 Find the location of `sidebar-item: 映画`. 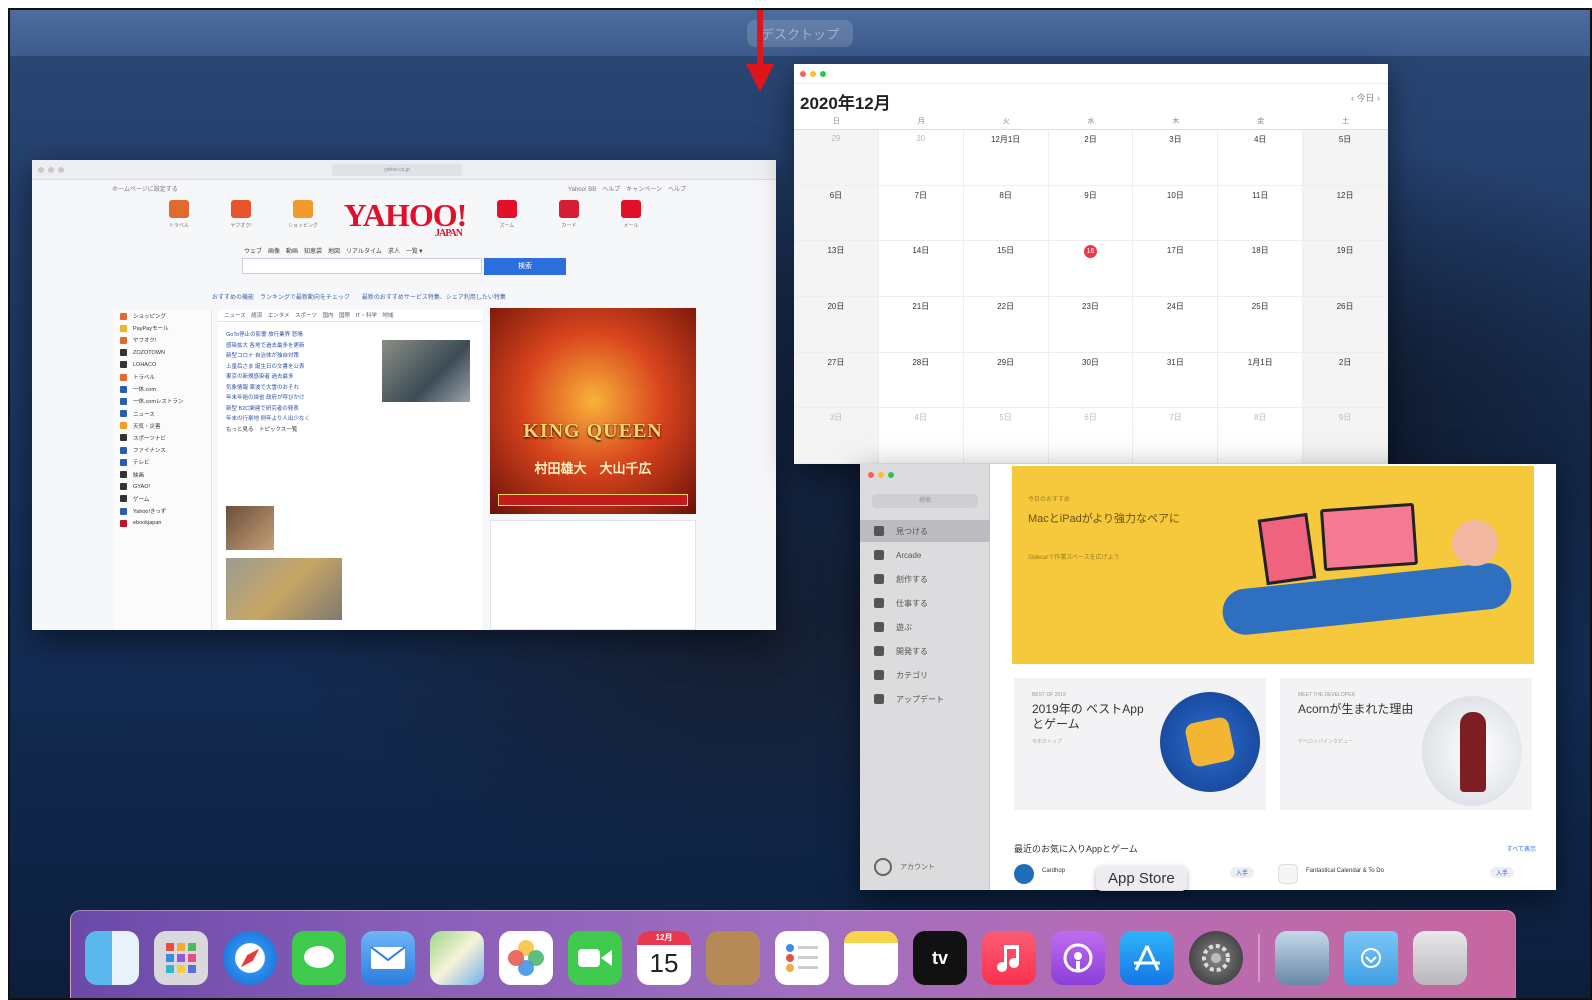

sidebar-item: 映画 is located at coordinates (162, 474).